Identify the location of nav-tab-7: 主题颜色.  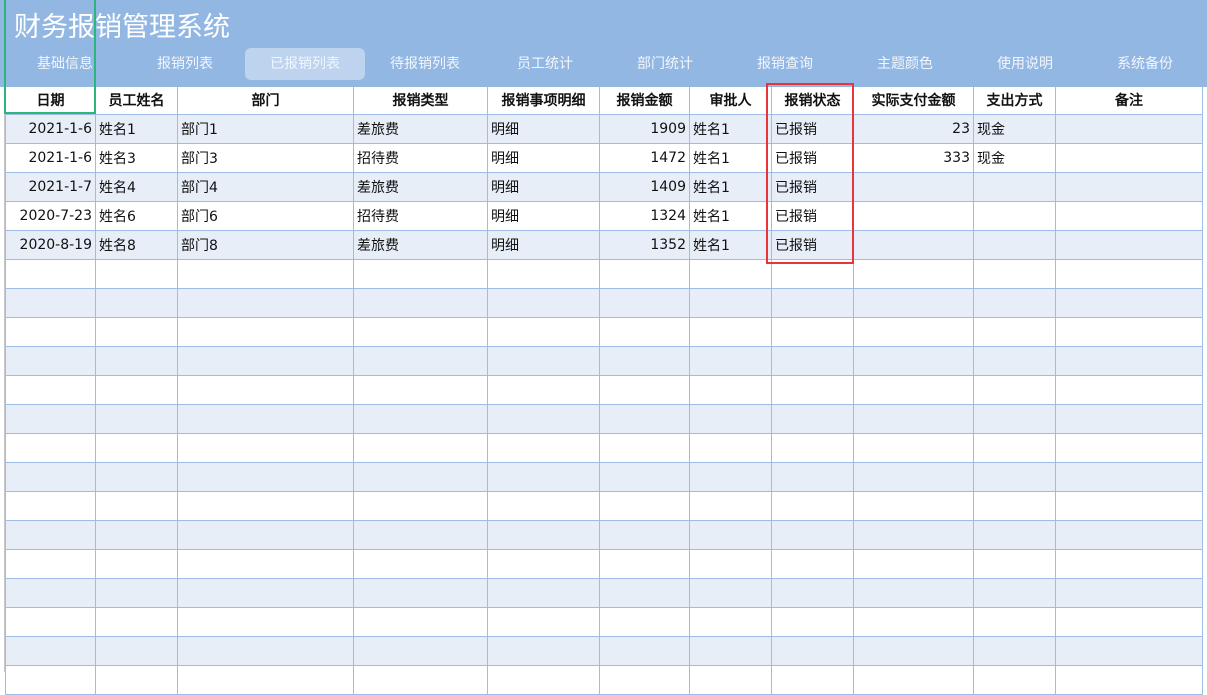
(905, 64).